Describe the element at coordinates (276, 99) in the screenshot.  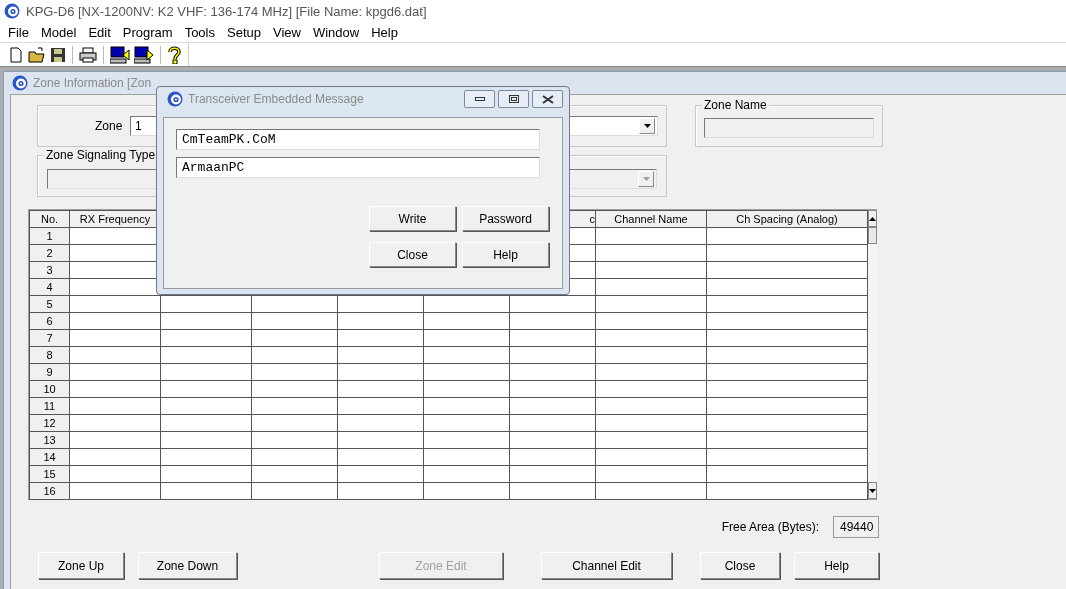
I see `dialog-title: Transceiver Embedded Message` at that location.